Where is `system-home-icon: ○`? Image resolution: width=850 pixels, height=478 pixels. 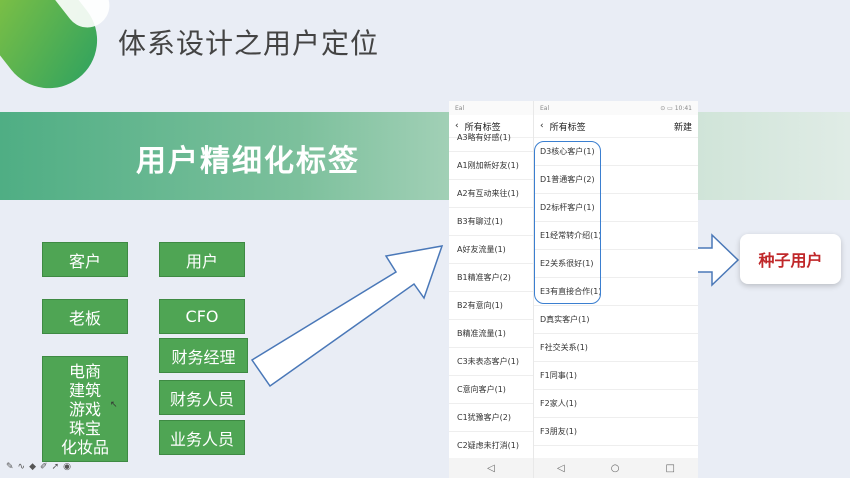
system-home-icon: ○ is located at coordinates (615, 468).